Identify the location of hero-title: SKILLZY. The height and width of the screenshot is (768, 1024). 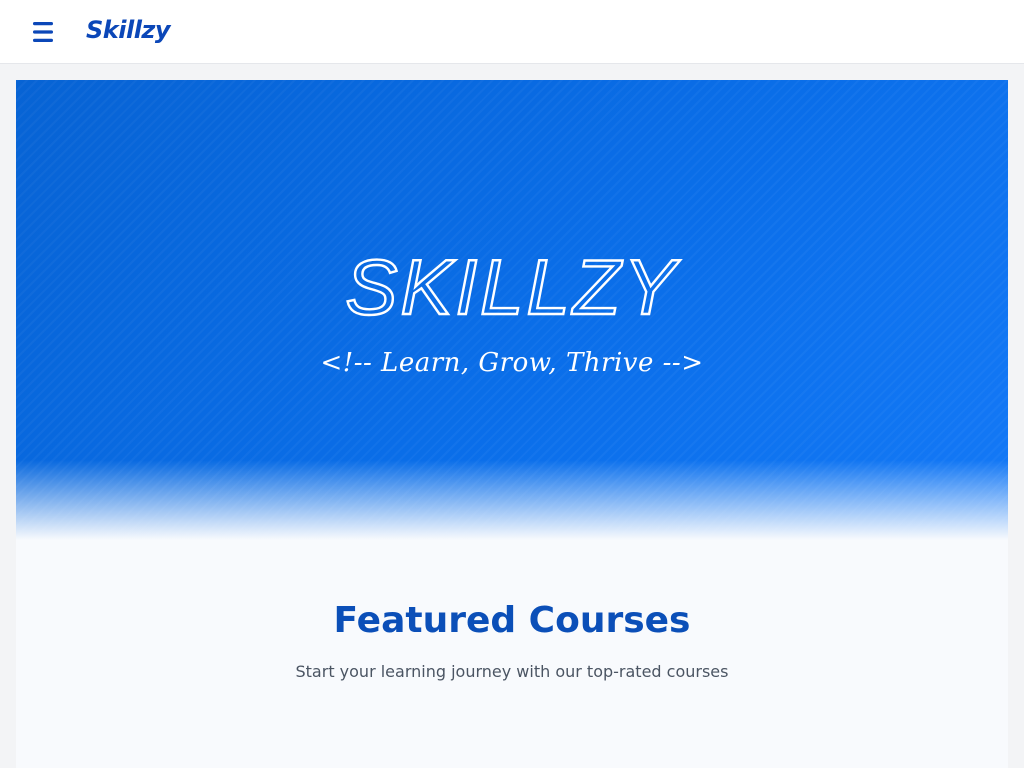
(512, 287).